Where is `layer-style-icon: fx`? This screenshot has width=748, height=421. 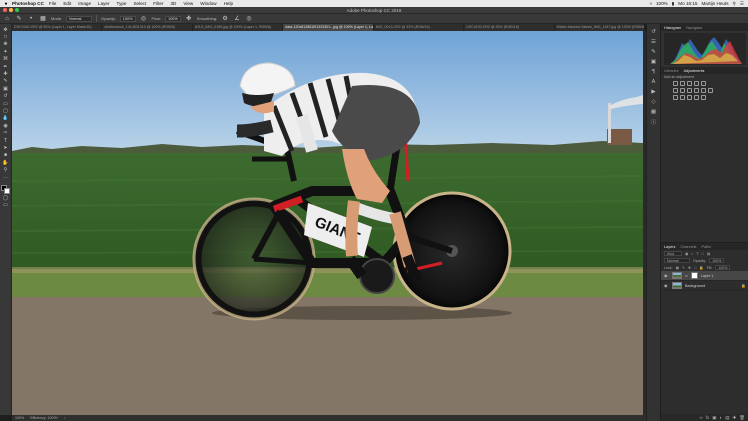 layer-style-icon: fx is located at coordinates (708, 417).